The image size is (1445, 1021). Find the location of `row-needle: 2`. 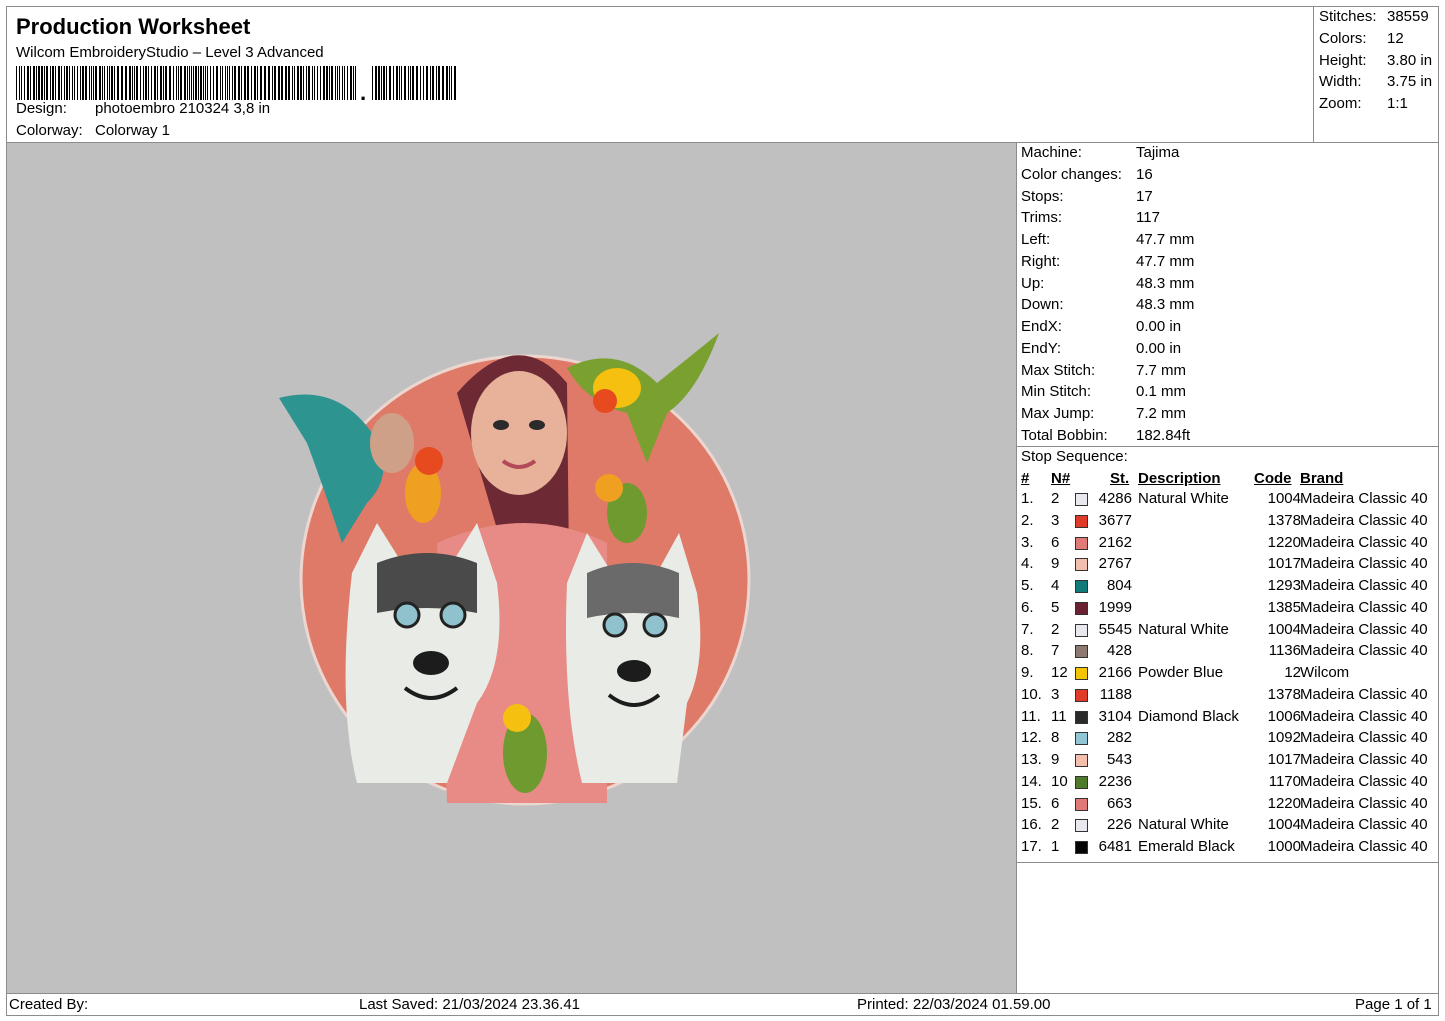

row-needle: 2 is located at coordinates (1055, 629).